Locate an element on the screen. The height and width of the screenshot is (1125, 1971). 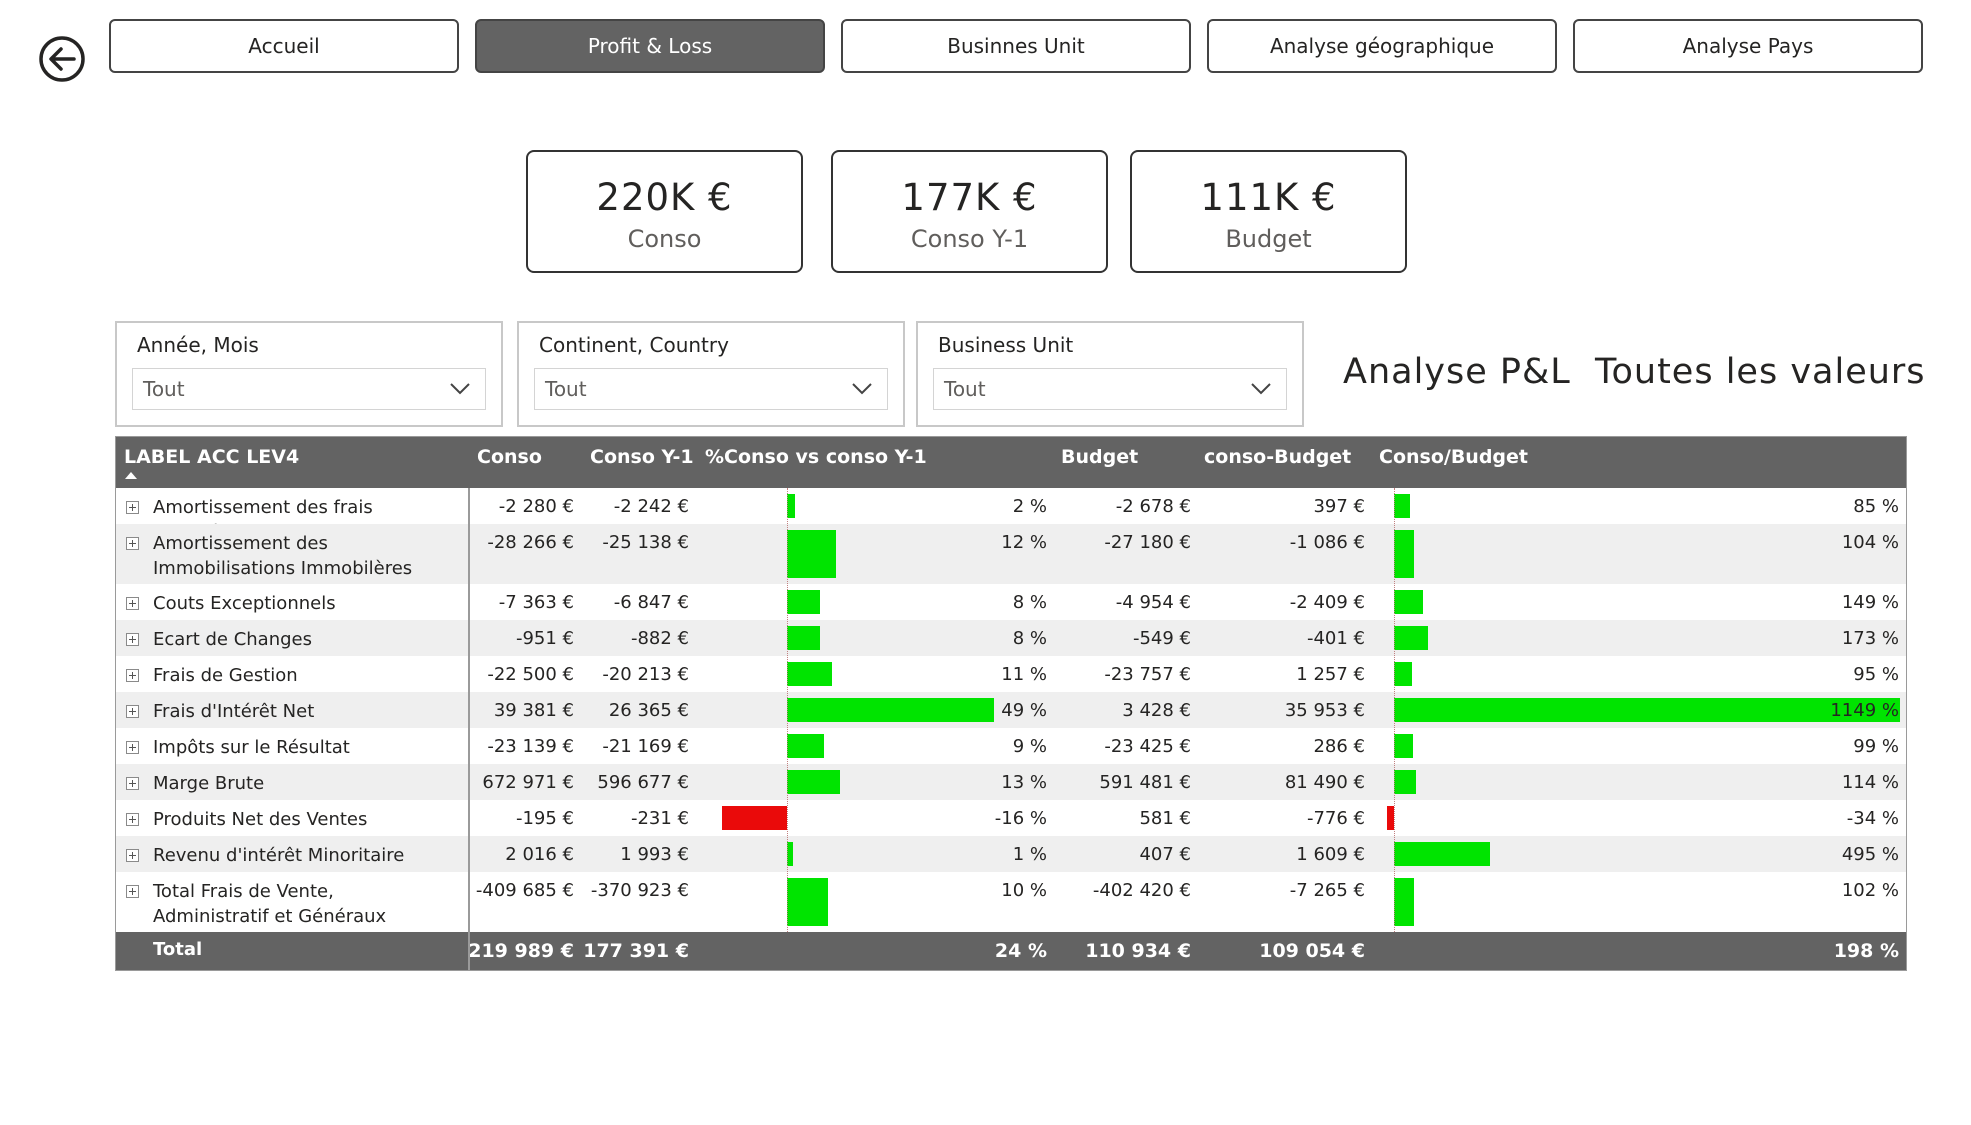
kpi-budget-card: 111K € Budget is located at coordinates (1268, 211).